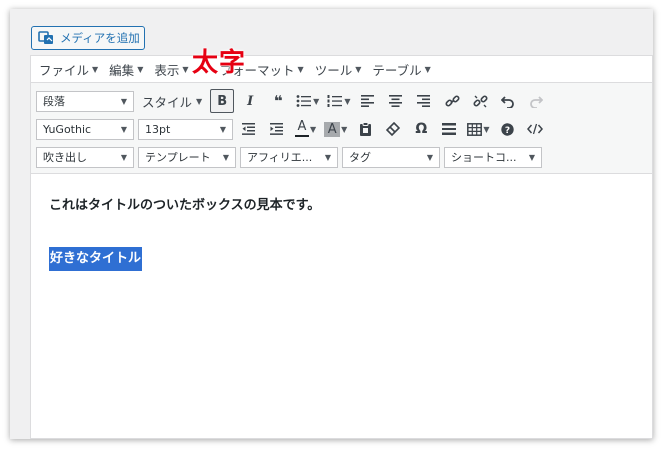 The image size is (664, 451). What do you see at coordinates (397, 70) in the screenshot?
I see `menu-table-label: テーブル` at bounding box center [397, 70].